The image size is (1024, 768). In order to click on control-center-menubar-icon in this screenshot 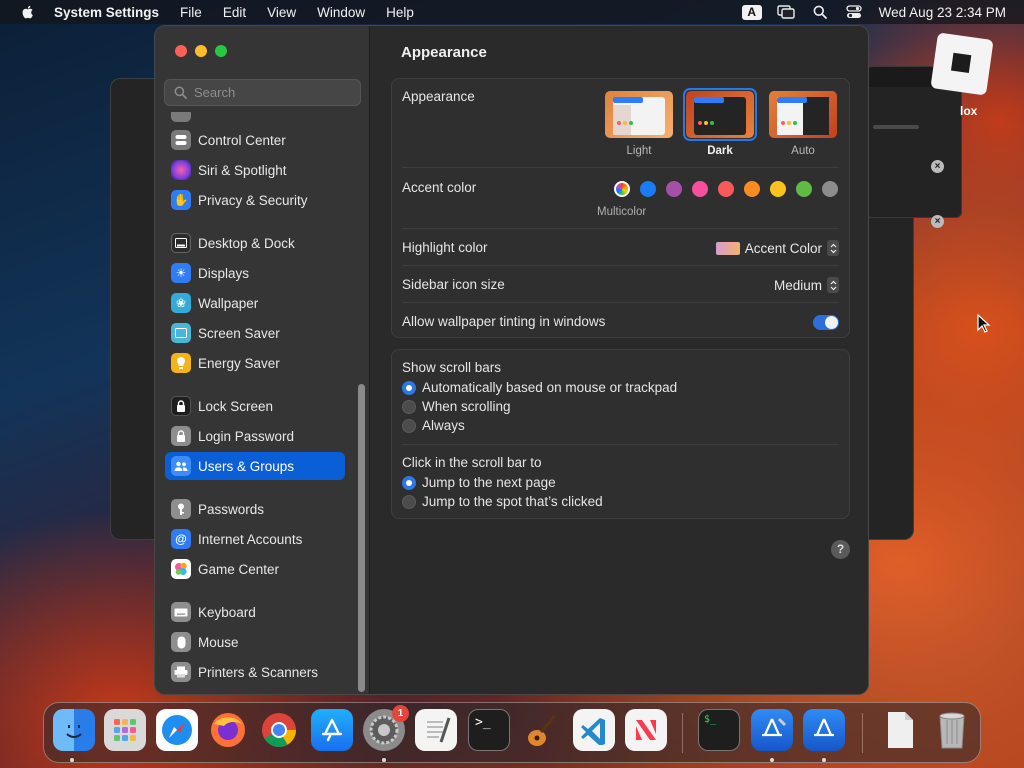, I will do `click(854, 12)`.